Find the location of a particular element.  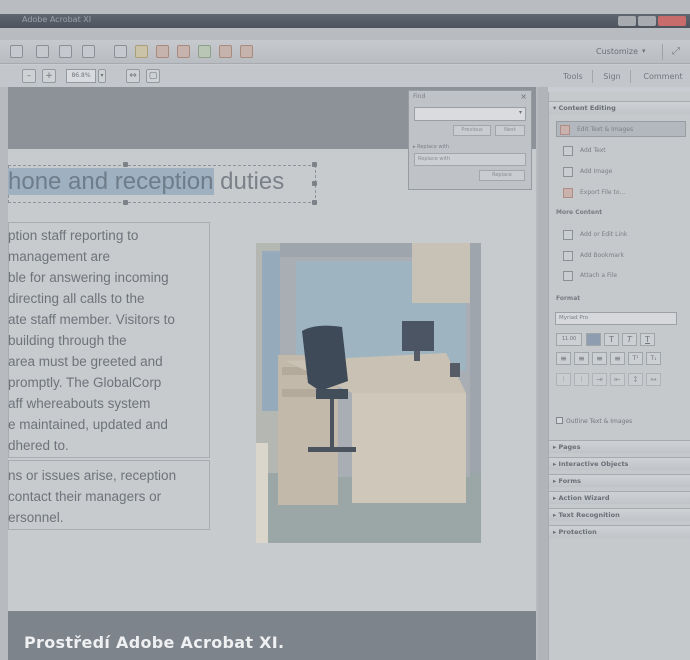

font-color-button is located at coordinates (593, 339).